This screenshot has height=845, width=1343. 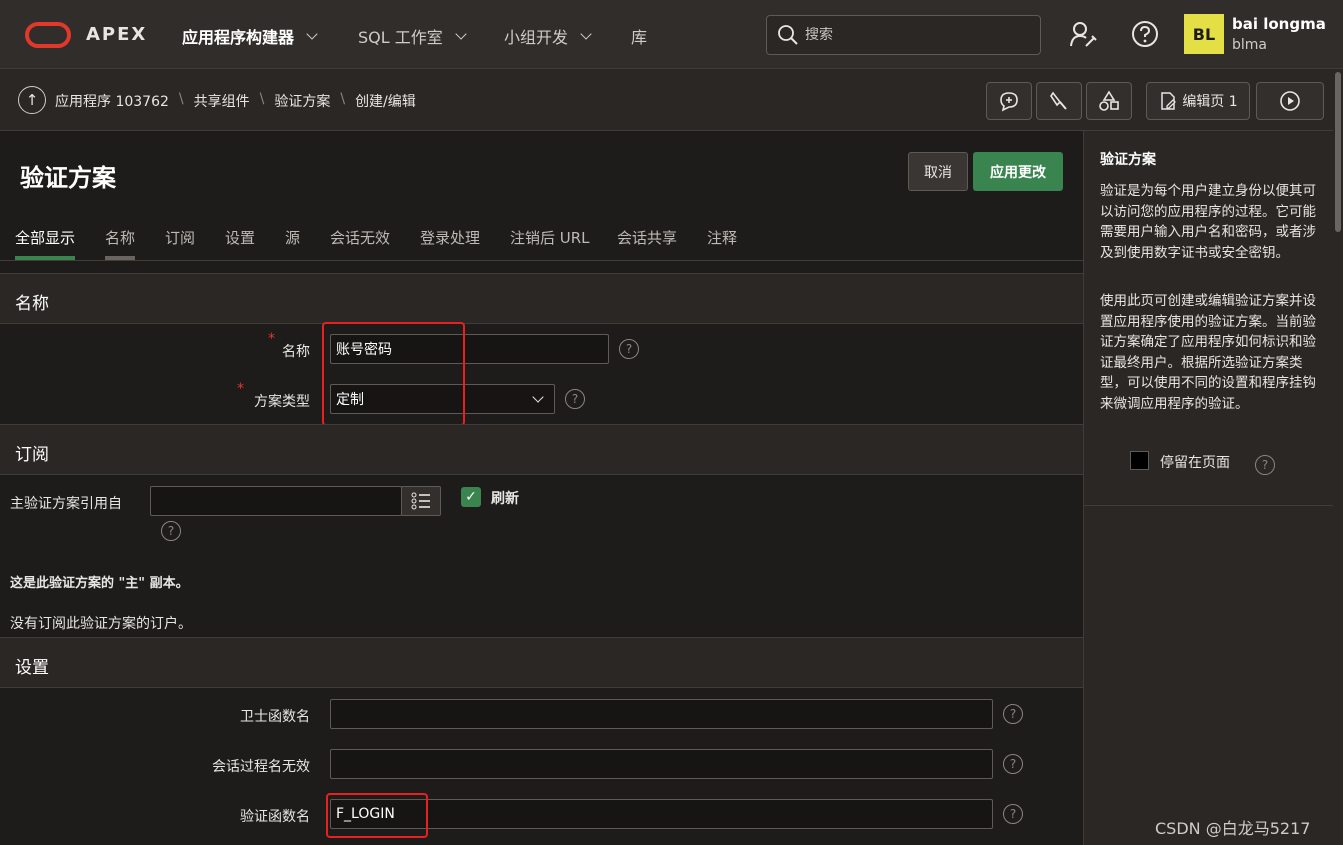 I want to click on refresh-label: 刷新, so click(x=505, y=499).